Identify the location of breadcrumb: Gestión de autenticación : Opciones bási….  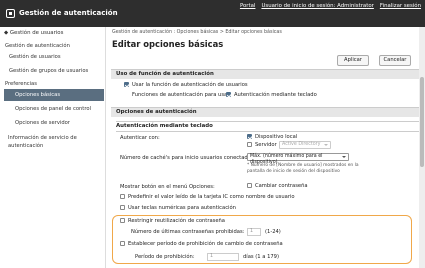
(197, 32).